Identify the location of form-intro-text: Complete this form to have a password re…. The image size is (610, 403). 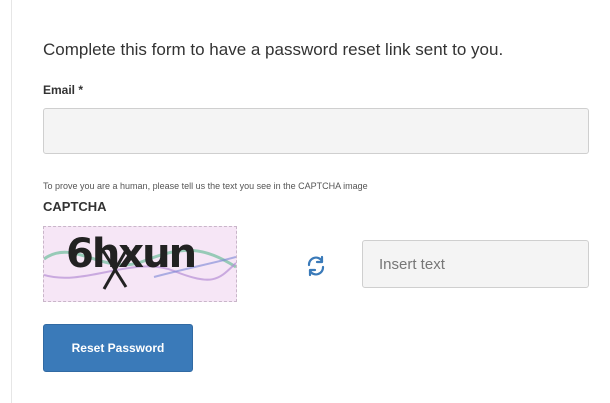
(273, 49).